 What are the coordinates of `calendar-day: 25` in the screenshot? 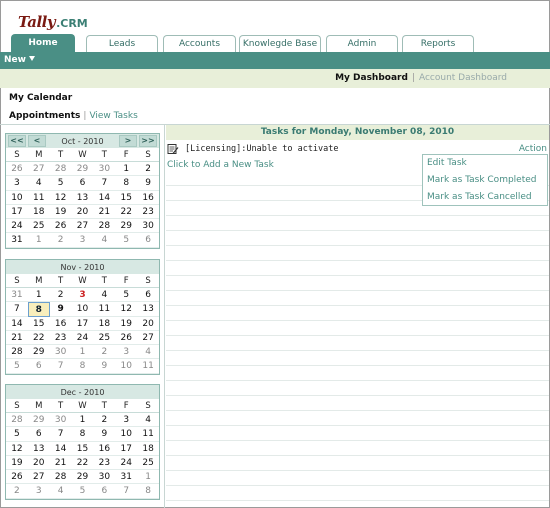 It's located at (38, 226).